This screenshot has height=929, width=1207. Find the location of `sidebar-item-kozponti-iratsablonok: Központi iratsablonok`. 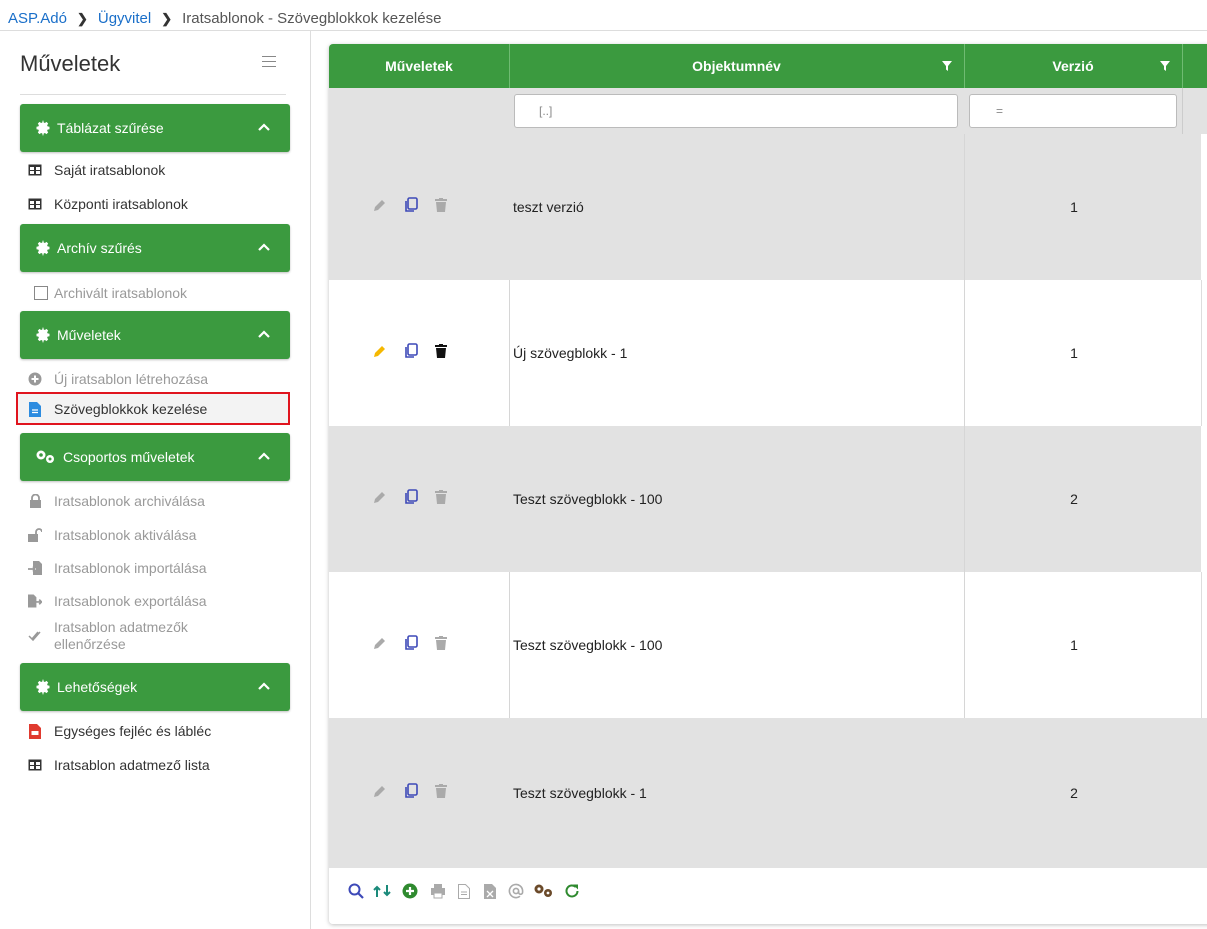

sidebar-item-kozponti-iratsablonok: Központi iratsablonok is located at coordinates (108, 204).